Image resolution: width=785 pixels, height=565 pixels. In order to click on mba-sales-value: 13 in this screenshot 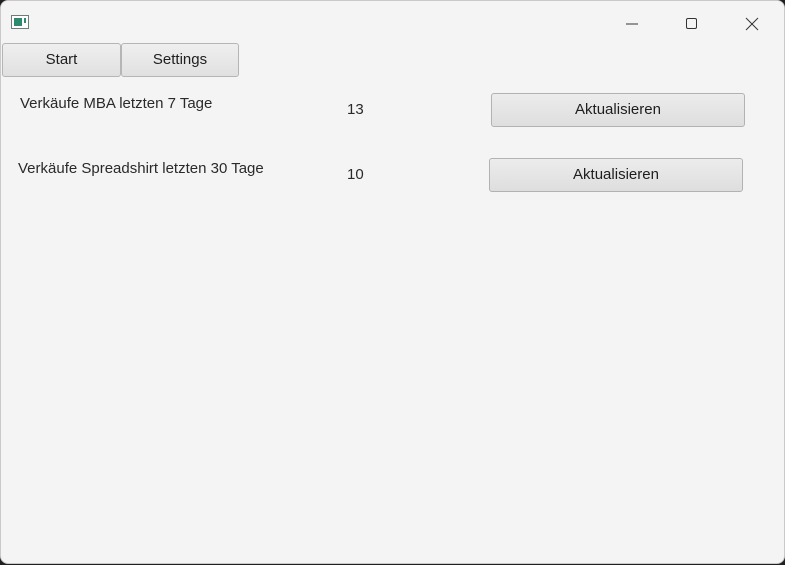, I will do `click(355, 109)`.